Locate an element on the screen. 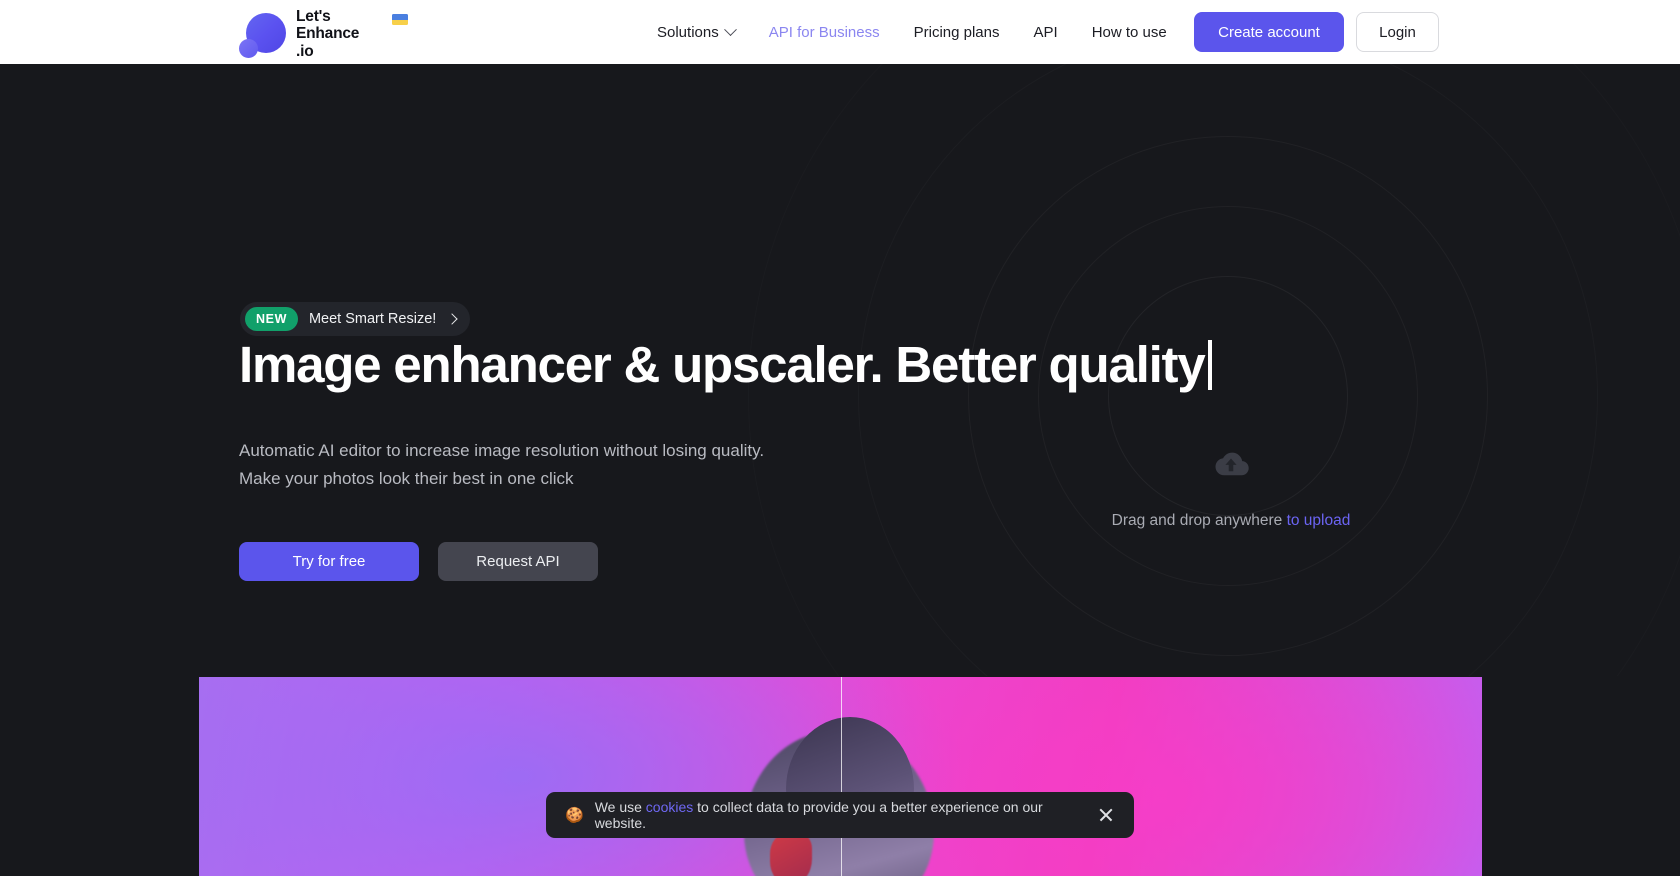 The width and height of the screenshot is (1680, 876). nav-item-solutions: Solutions is located at coordinates (696, 32).